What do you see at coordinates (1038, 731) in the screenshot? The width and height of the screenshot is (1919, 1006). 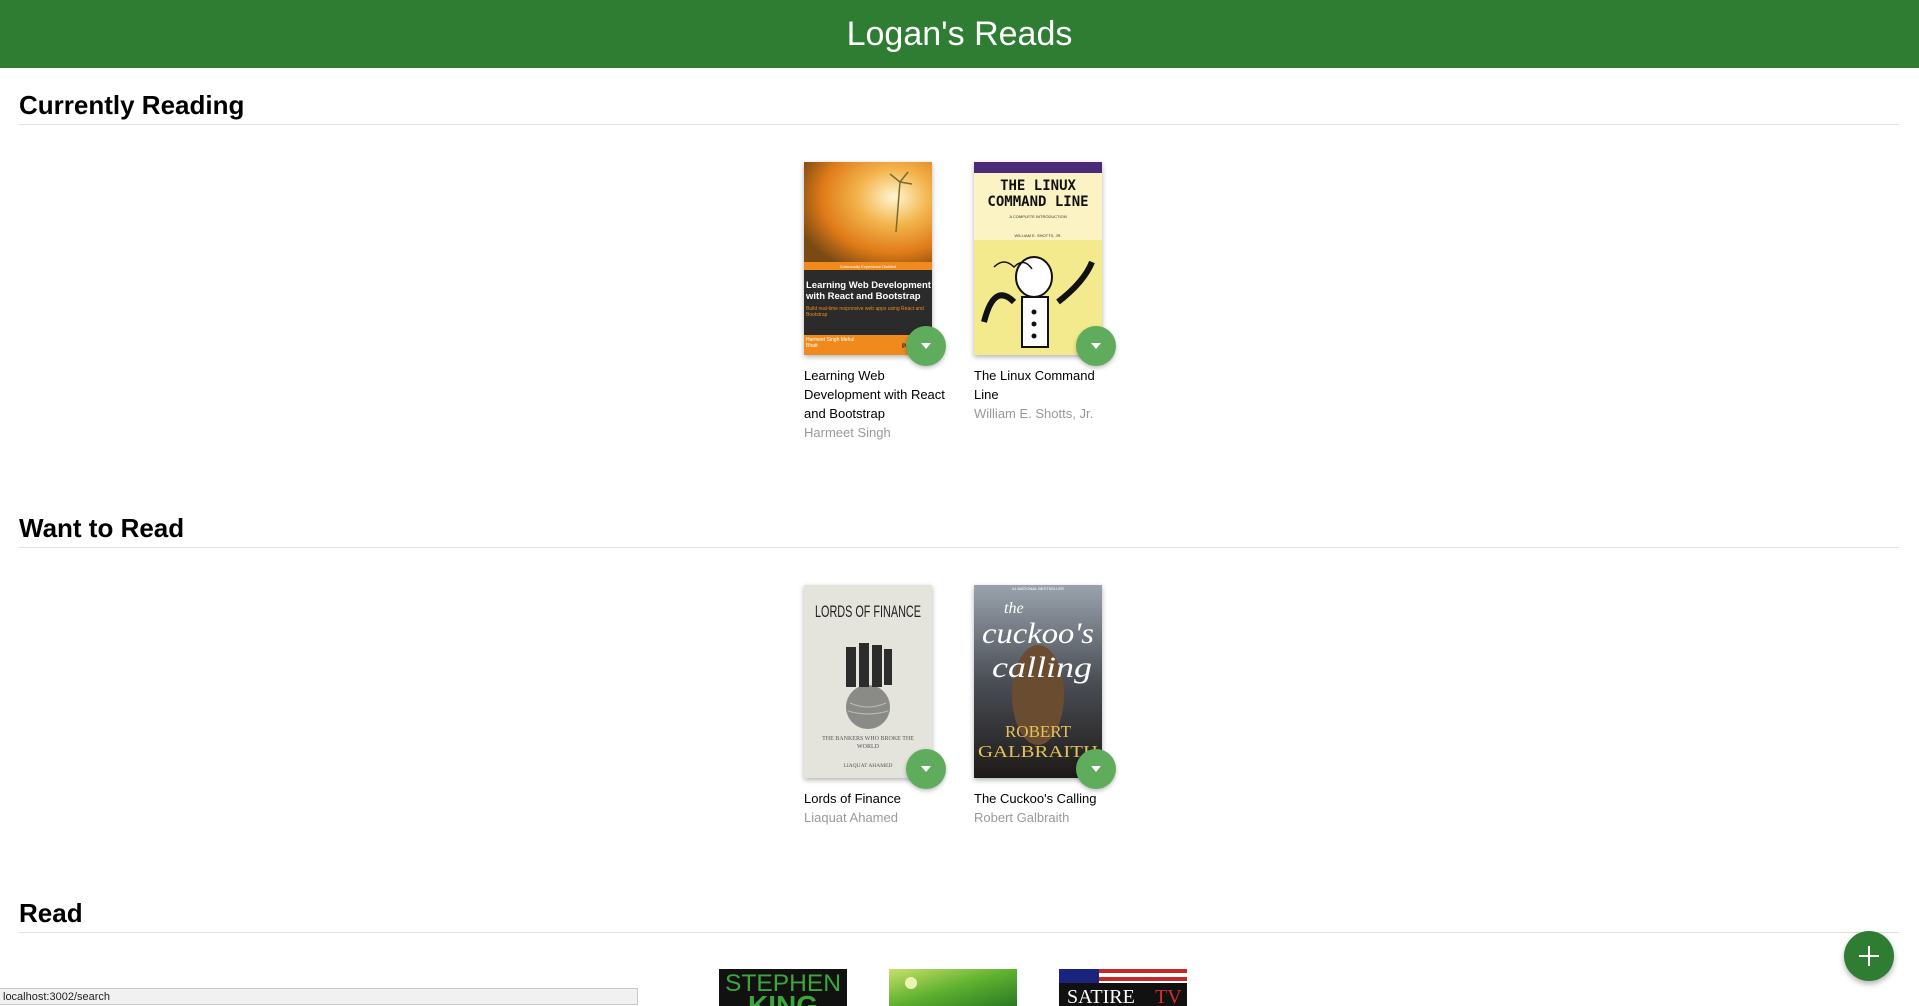 I see `cover-authors-line1: ROBERT` at bounding box center [1038, 731].